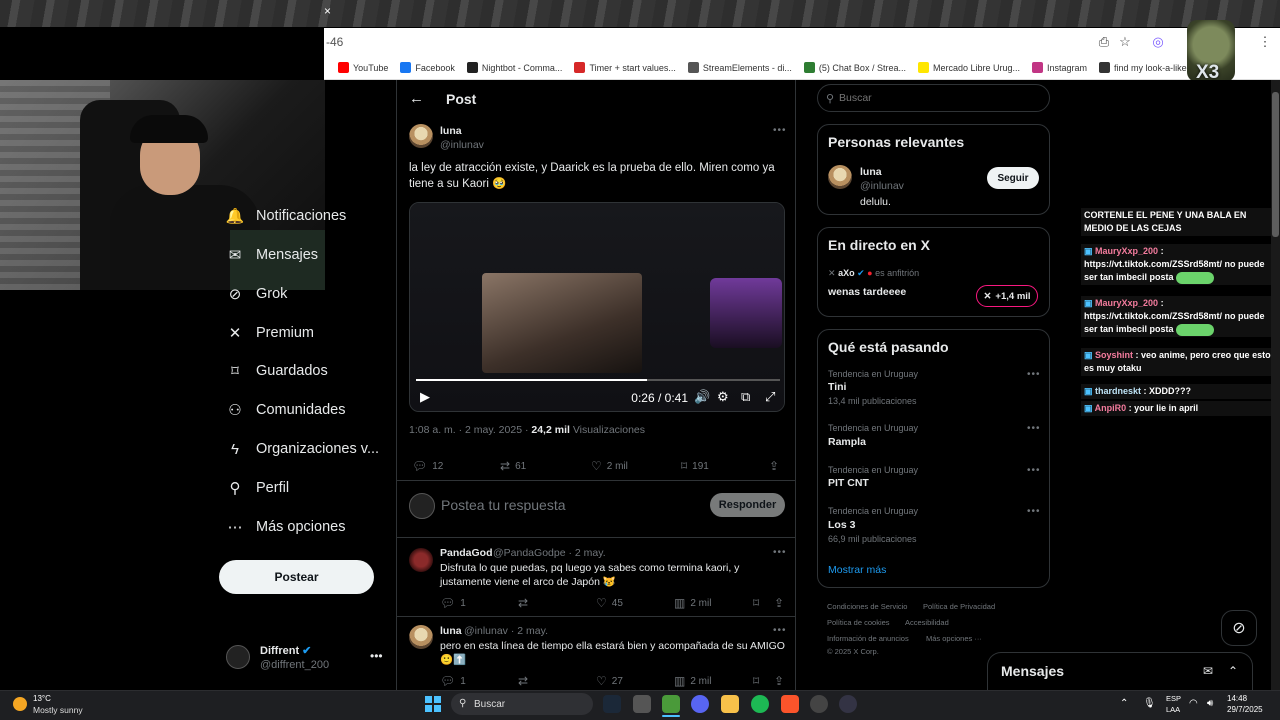 The width and height of the screenshot is (1280, 720). Describe the element at coordinates (1125, 42) in the screenshot. I see `star-icon: ☆` at that location.